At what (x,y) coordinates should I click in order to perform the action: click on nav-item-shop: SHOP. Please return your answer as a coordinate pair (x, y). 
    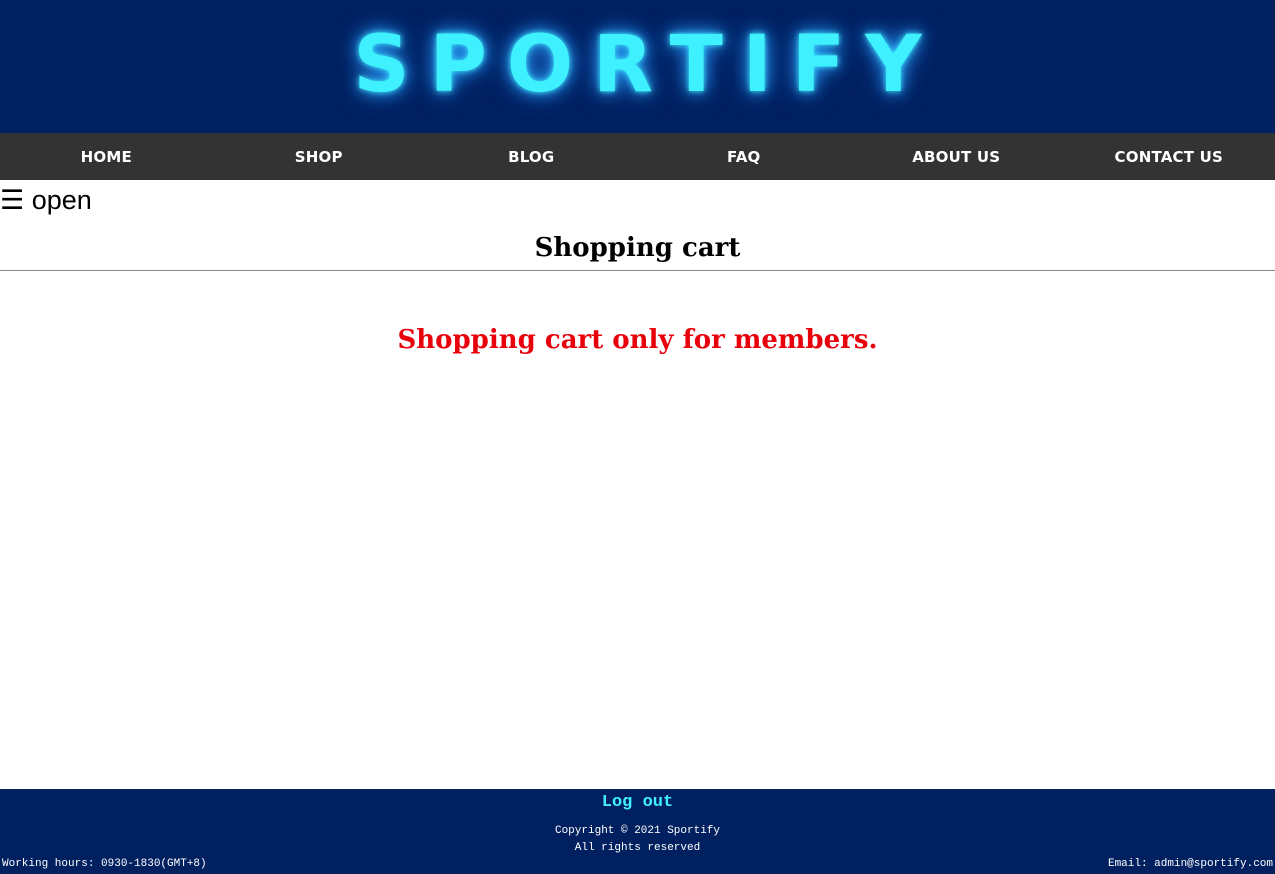
    Looking at the image, I should click on (319, 156).